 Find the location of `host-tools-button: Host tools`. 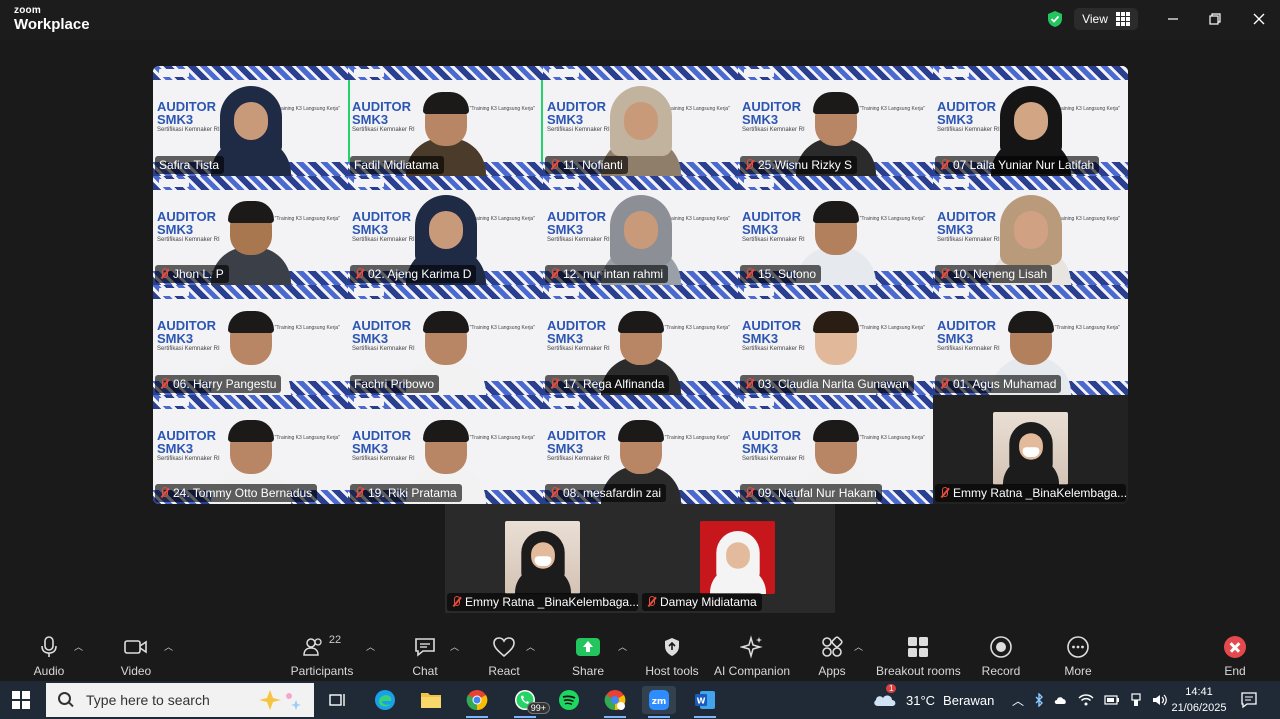

host-tools-button: Host tools is located at coordinates (672, 656).